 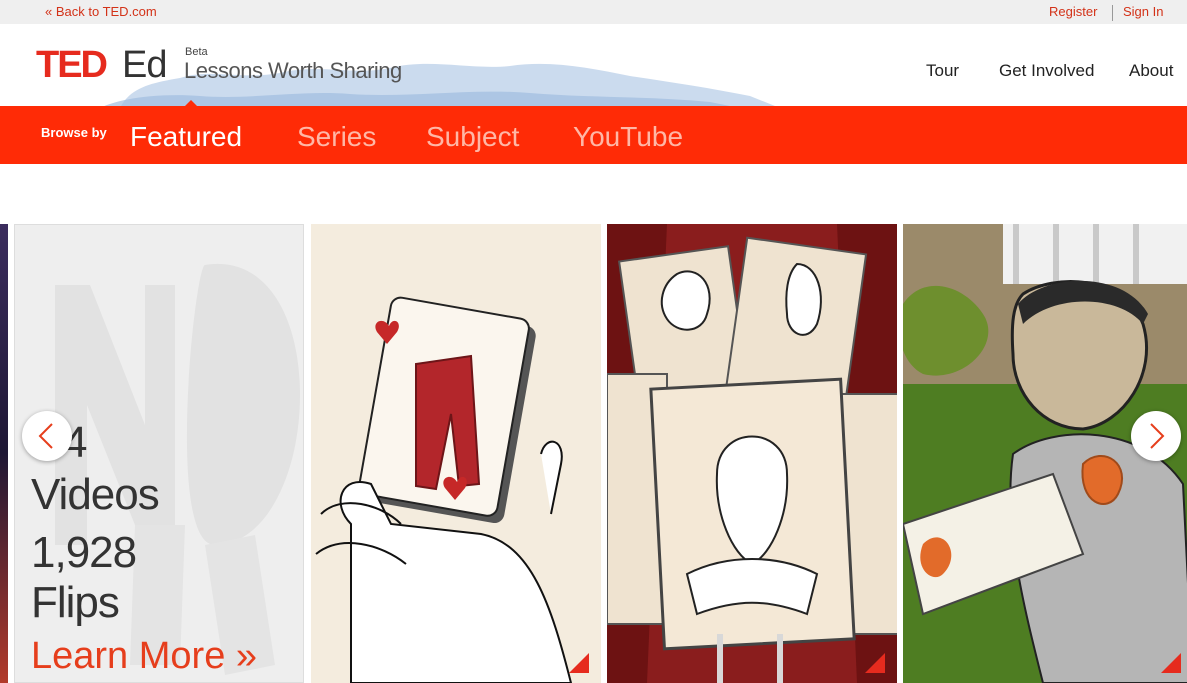 I want to click on logo-ted-text: TED, so click(x=72, y=65).